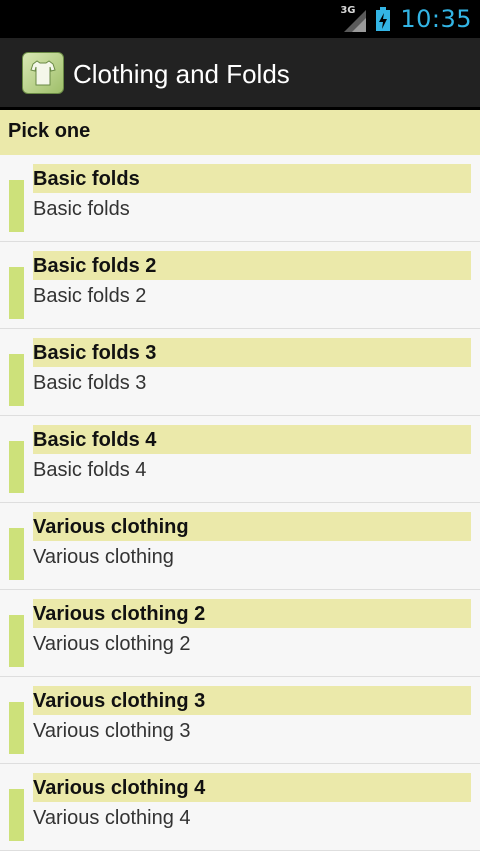 The height and width of the screenshot is (851, 480). I want to click on status-bar: 3G 10:35, so click(240, 19).